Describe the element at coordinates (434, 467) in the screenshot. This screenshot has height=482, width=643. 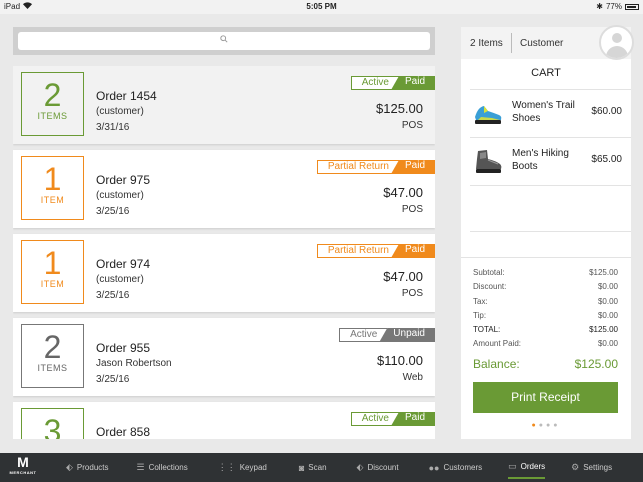
I see `people-icon: ●●` at that location.